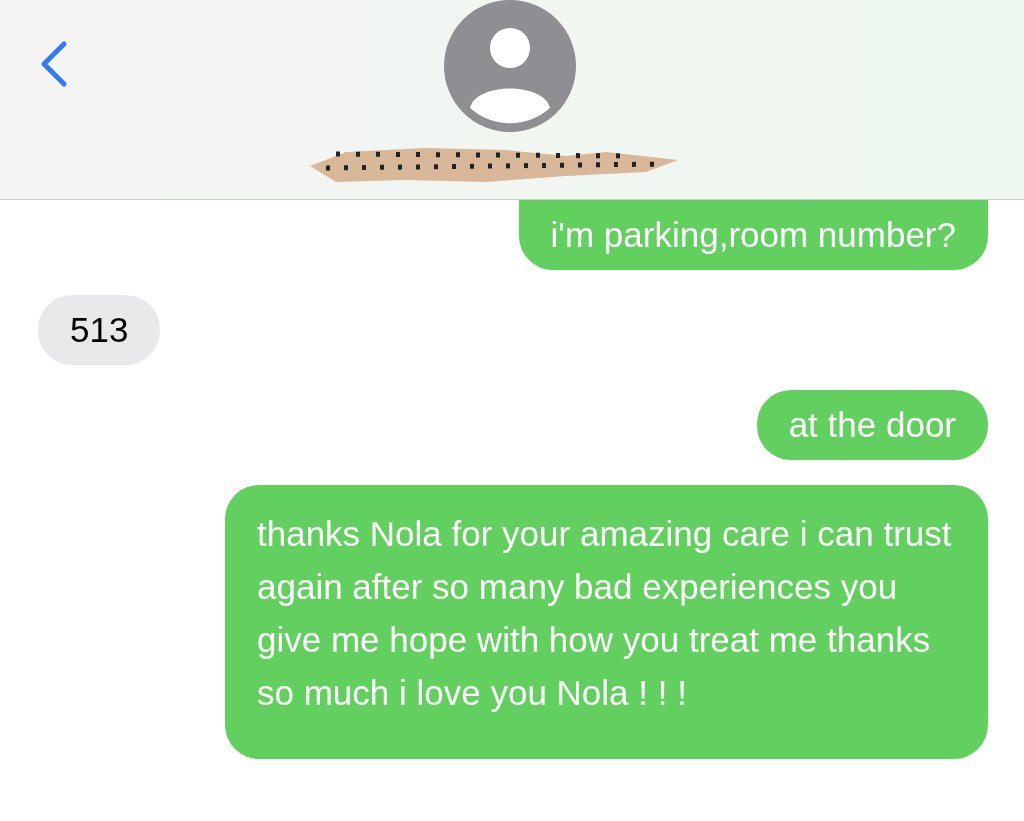 This screenshot has width=1024, height=821. Describe the element at coordinates (872, 425) in the screenshot. I see `message-bubble: at the door` at that location.